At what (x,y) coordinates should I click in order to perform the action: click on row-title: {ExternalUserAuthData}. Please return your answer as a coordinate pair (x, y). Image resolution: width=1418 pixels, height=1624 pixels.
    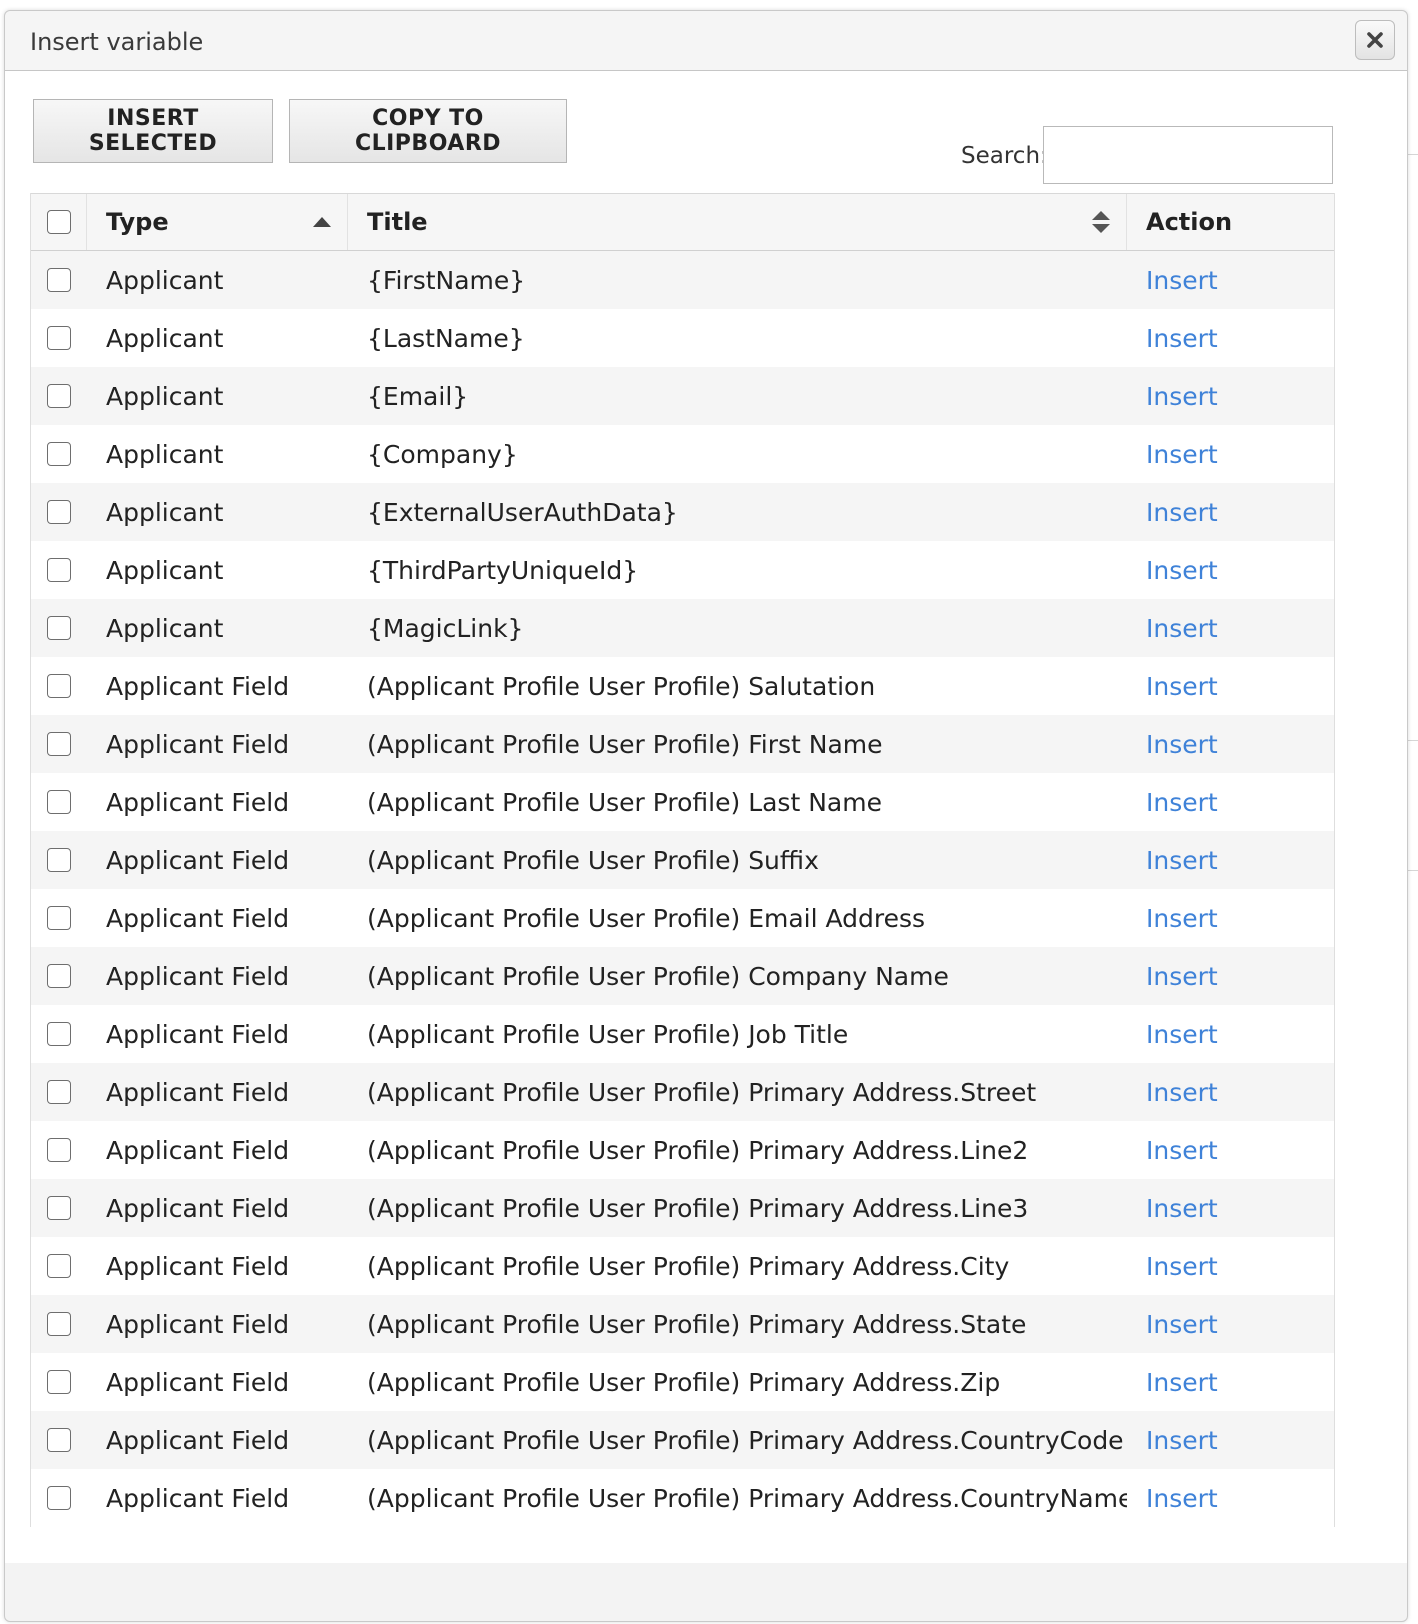
    Looking at the image, I should click on (522, 512).